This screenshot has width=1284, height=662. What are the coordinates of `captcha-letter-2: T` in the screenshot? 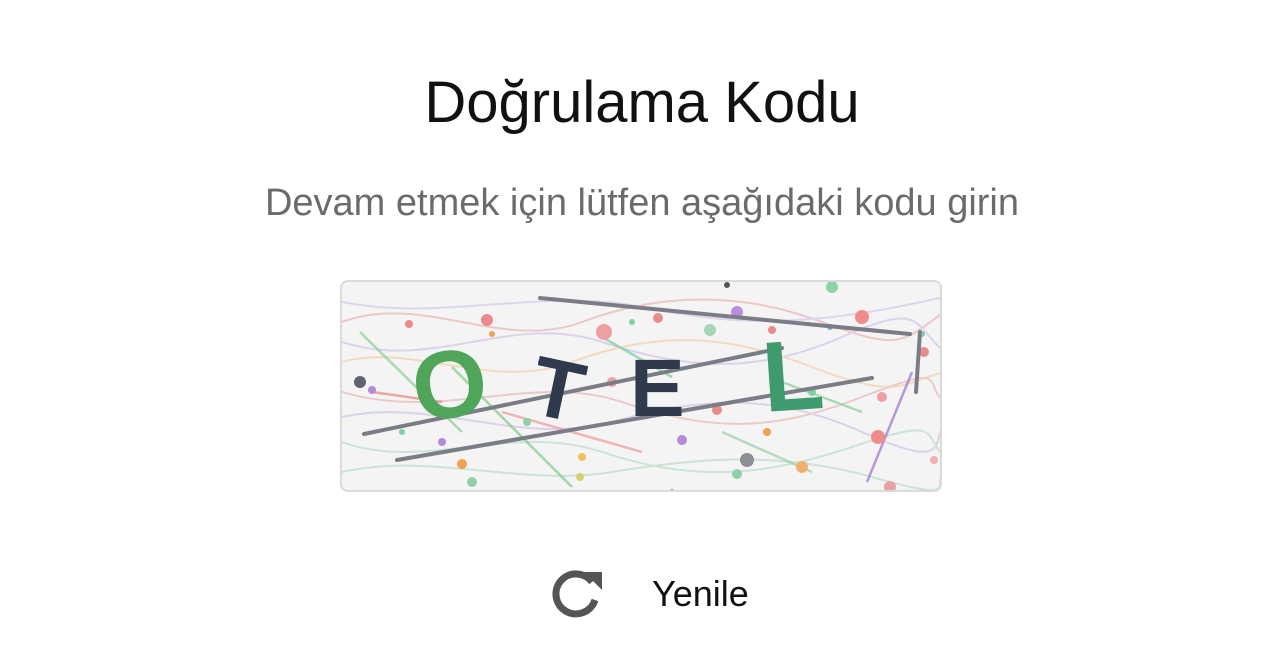 It's located at (558, 389).